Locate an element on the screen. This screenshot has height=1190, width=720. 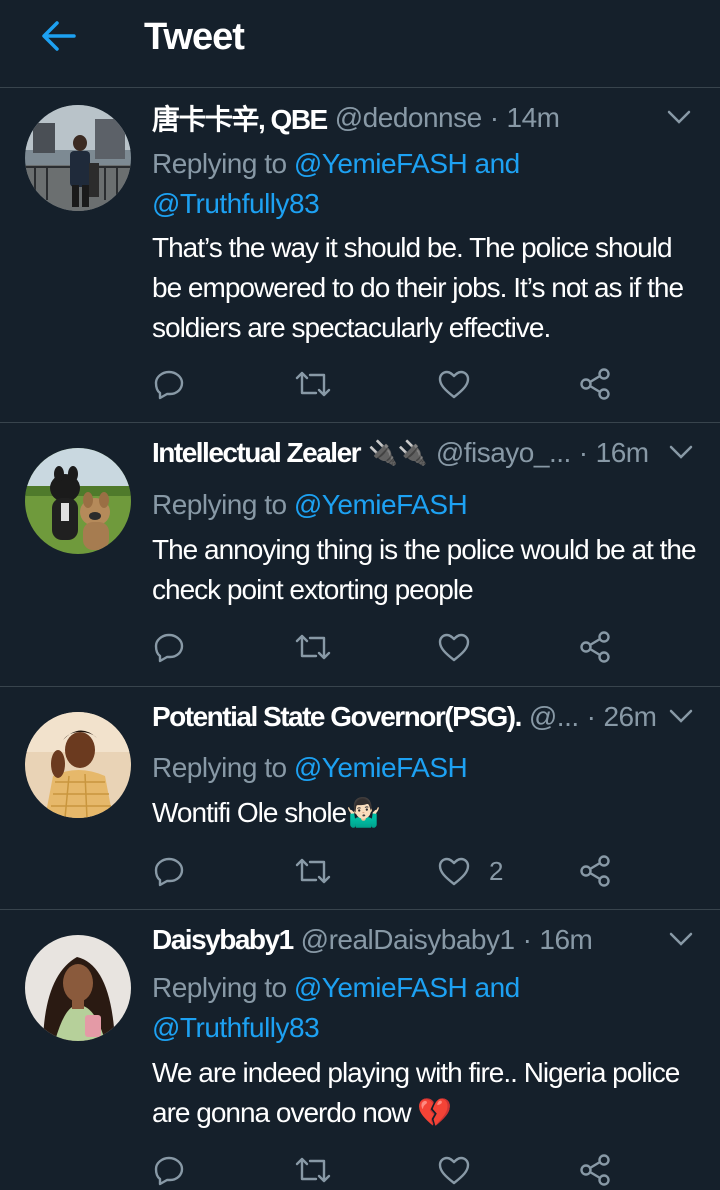
tweet-text: Wontifi Ole shole🤷🏻‍♂️ is located at coordinates (266, 812).